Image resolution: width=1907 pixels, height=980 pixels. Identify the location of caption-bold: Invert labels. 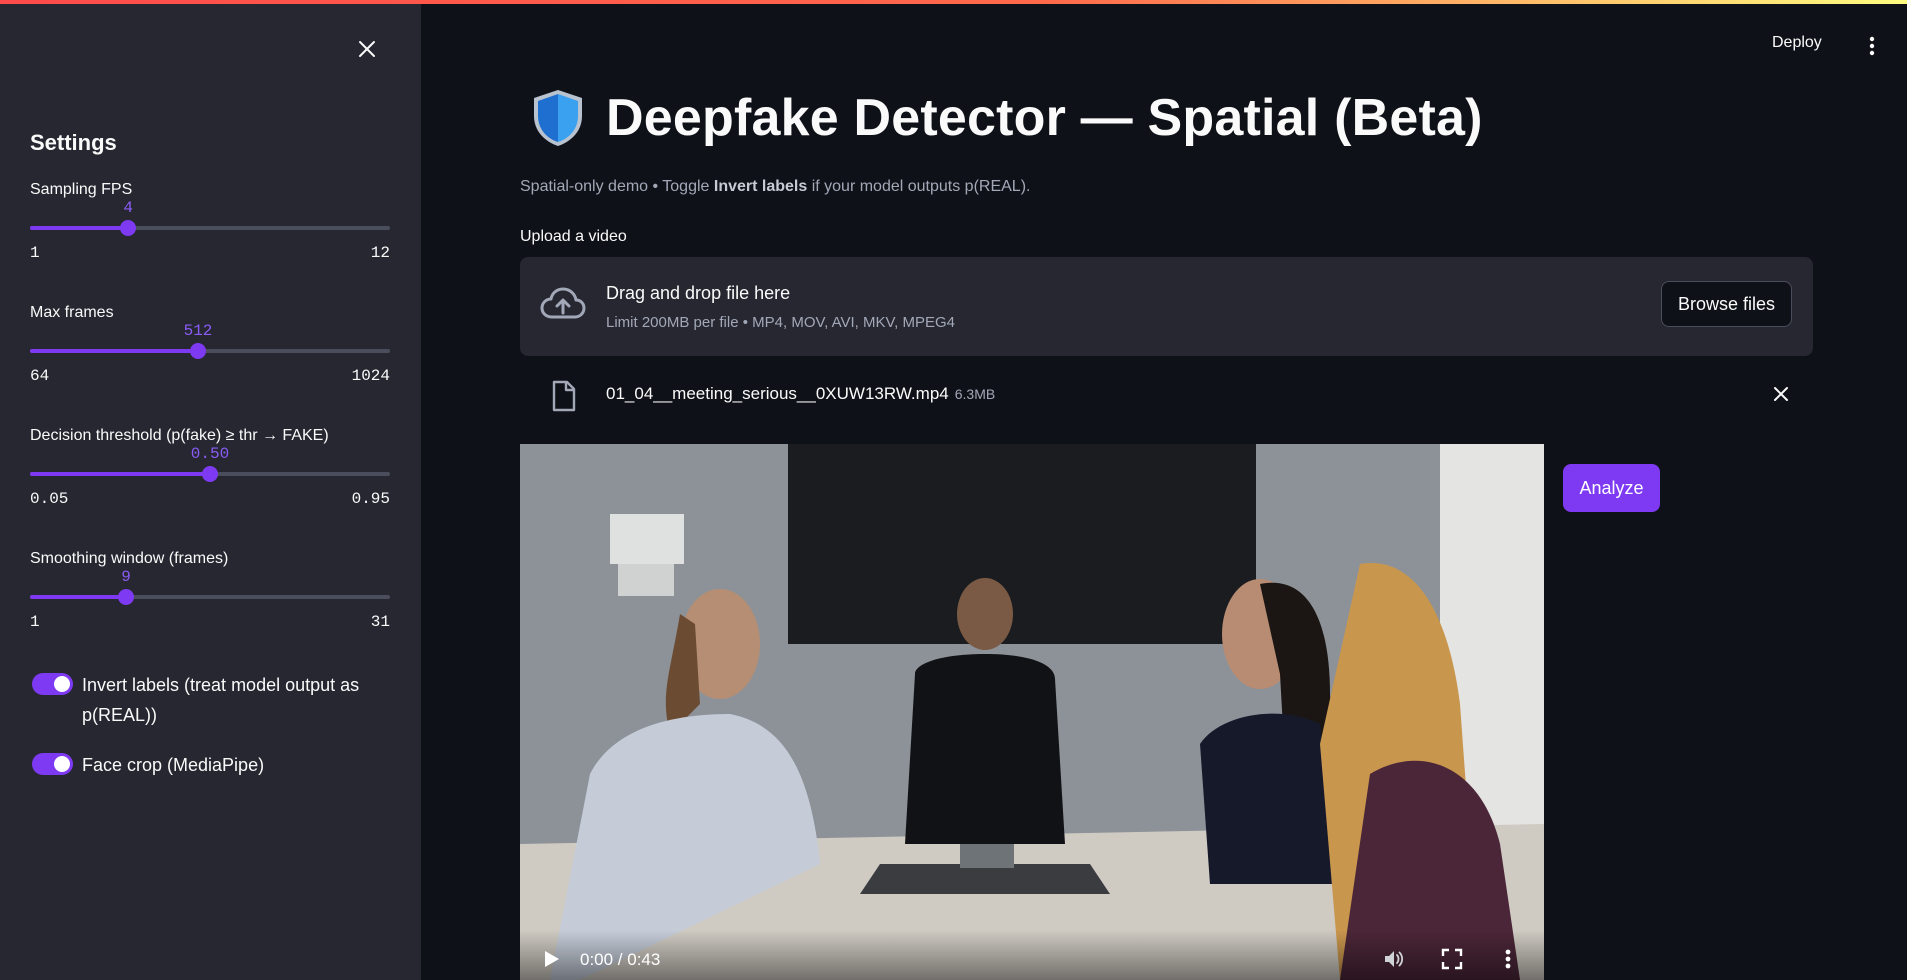
(760, 186).